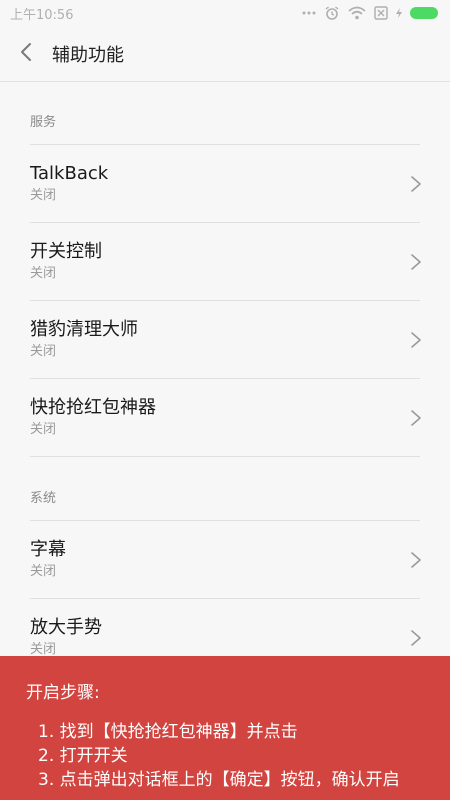 Image resolution: width=450 pixels, height=800 pixels. What do you see at coordinates (424, 13) in the screenshot?
I see `battery-icon` at bounding box center [424, 13].